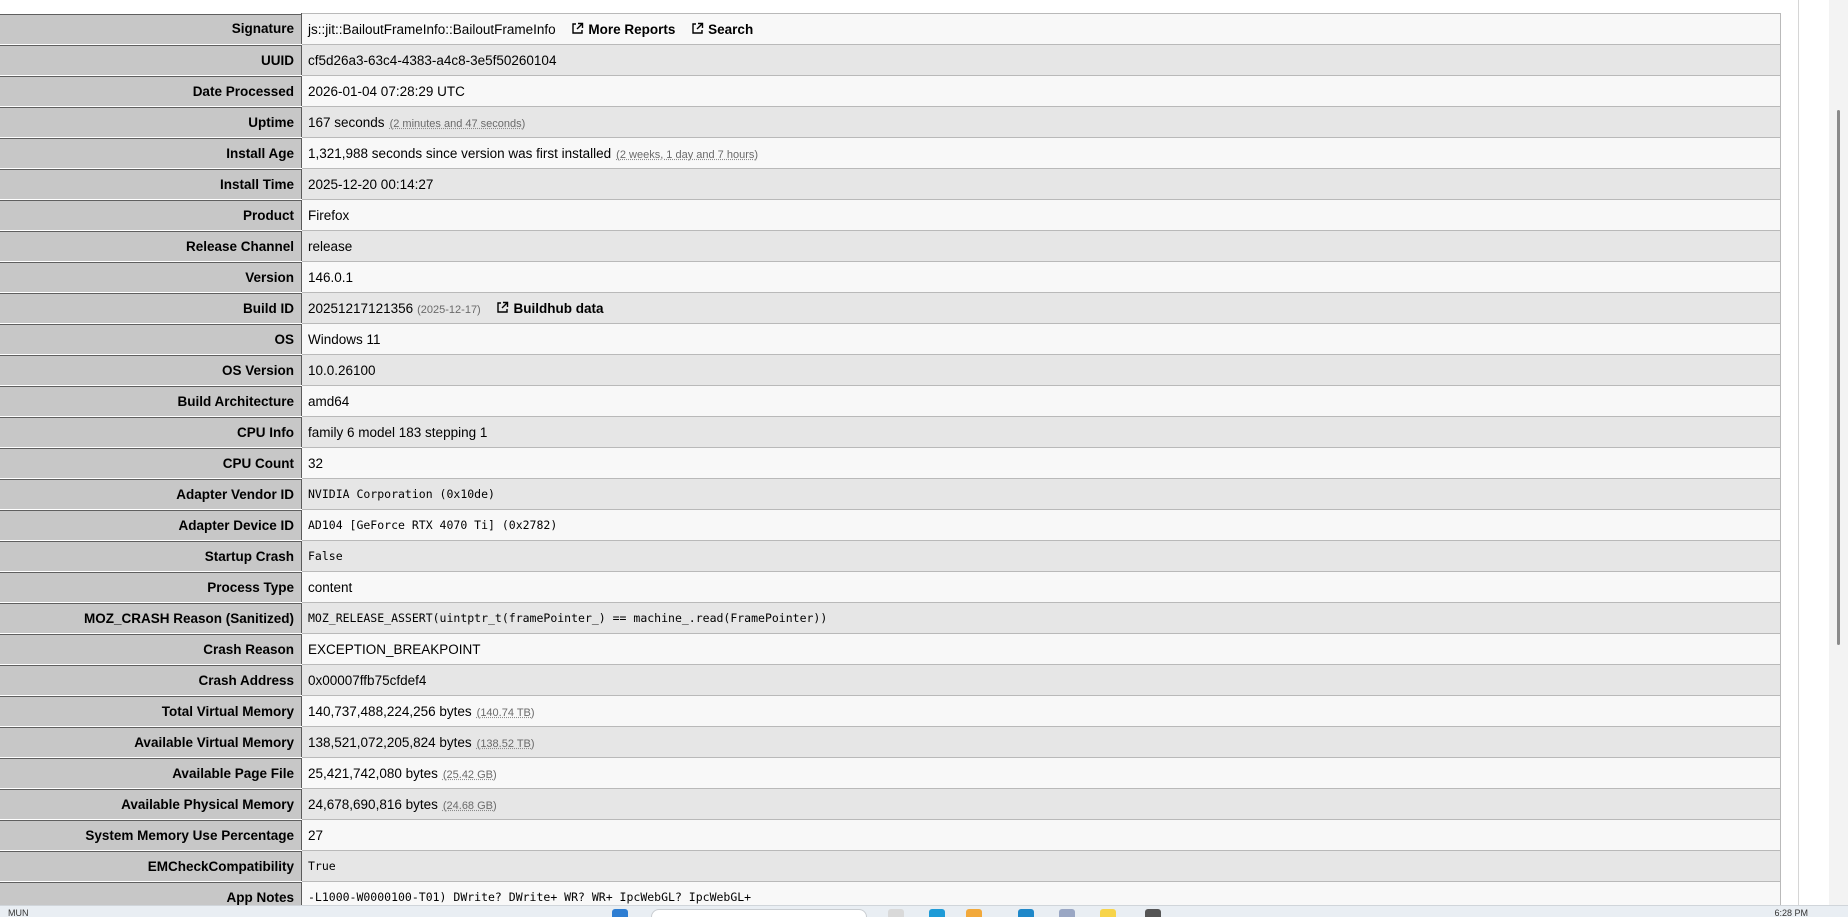 This screenshot has height=917, width=1848. I want to click on available-virtual-memory-human: (138.52 TB), so click(505, 743).